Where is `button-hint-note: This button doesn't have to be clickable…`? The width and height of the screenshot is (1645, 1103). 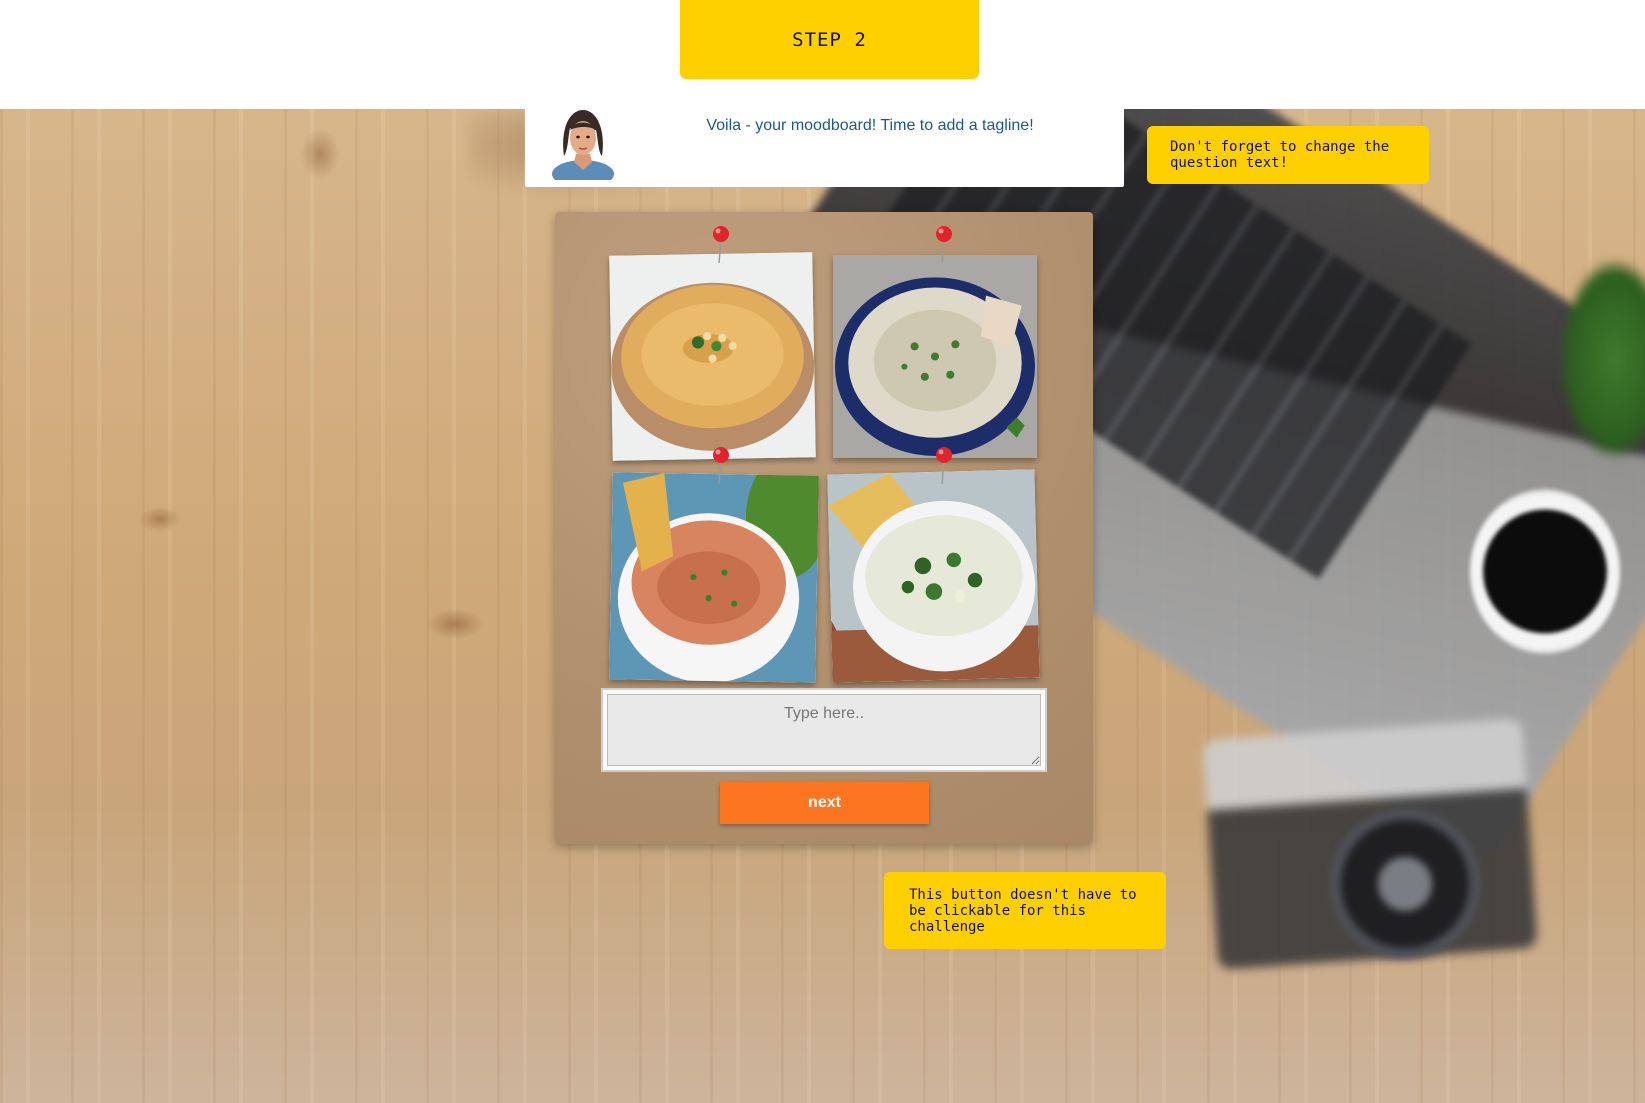
button-hint-note: This button doesn't have to be clickable… is located at coordinates (1025, 910).